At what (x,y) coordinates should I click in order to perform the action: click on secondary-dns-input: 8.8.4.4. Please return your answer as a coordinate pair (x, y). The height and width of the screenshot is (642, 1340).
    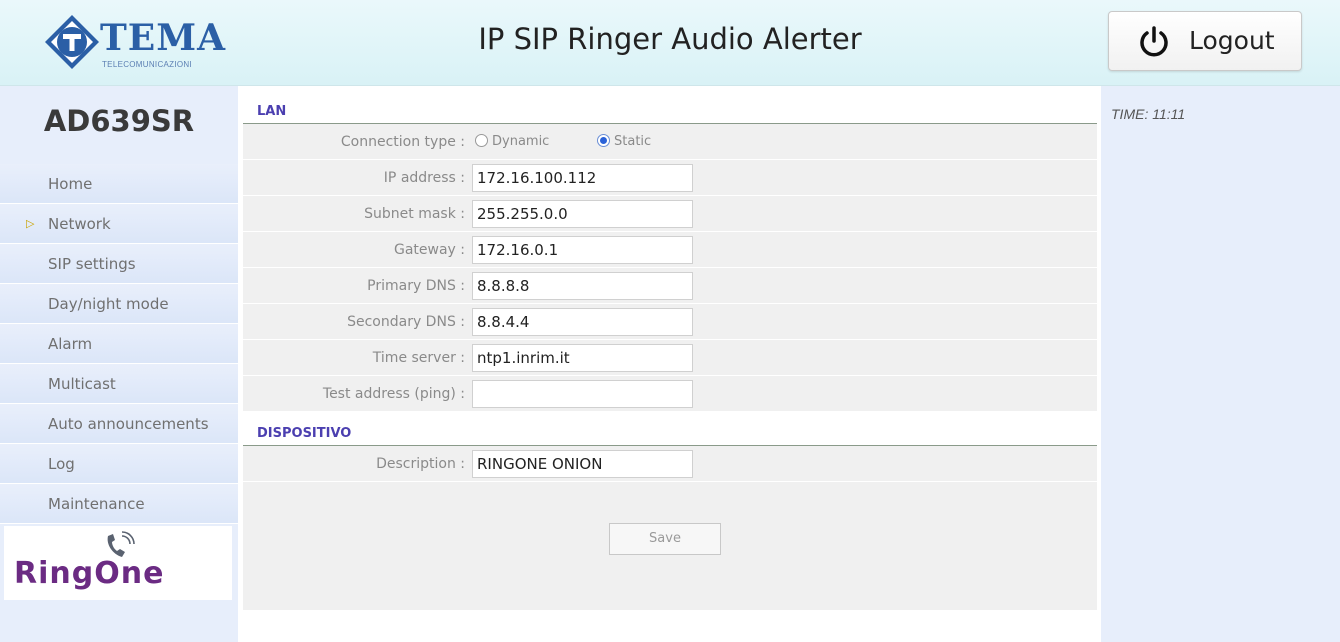
    Looking at the image, I should click on (582, 322).